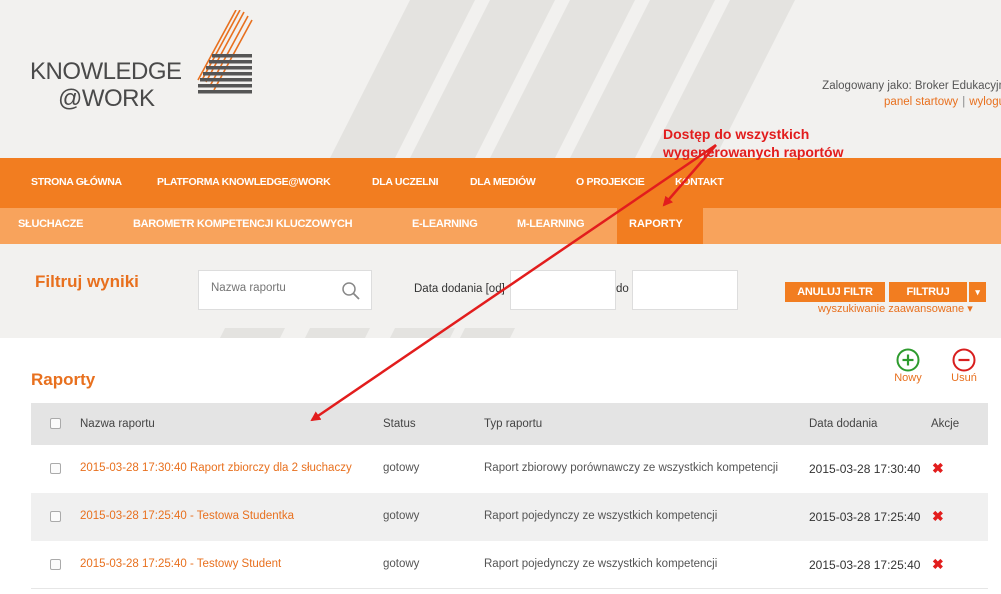  I want to click on search-input, so click(276, 288).